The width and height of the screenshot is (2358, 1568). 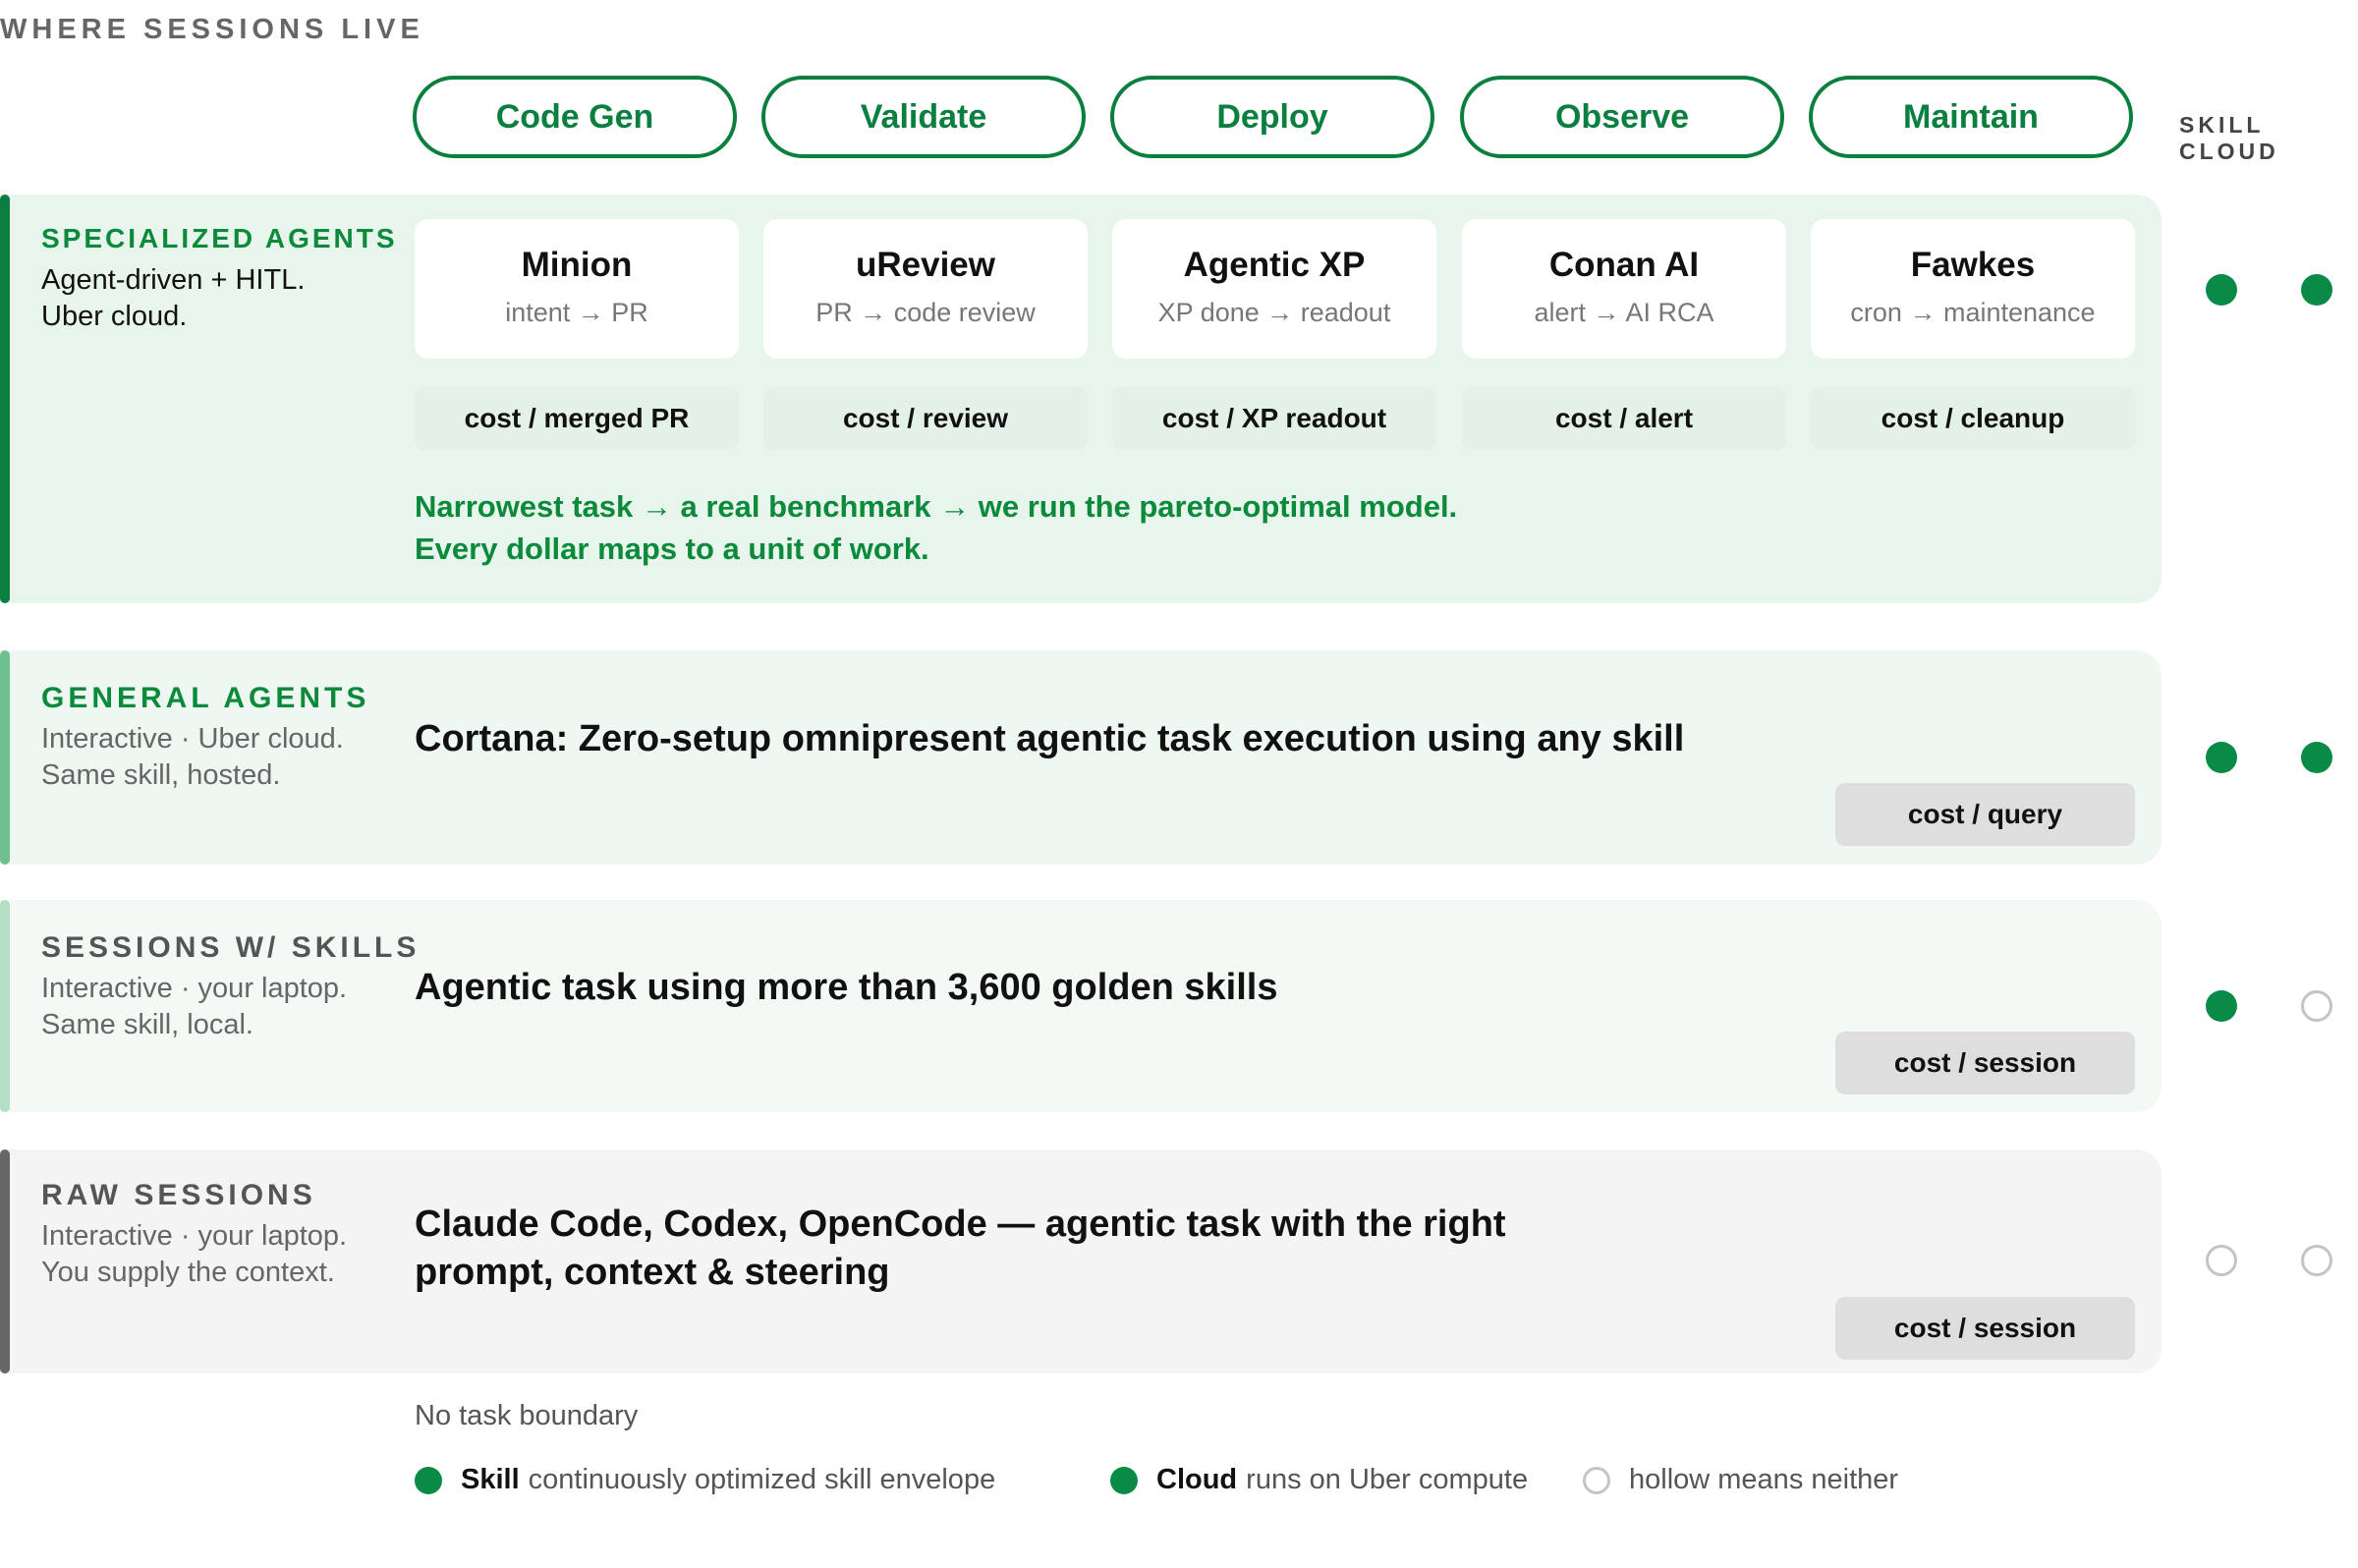 I want to click on skill-indicator-raw, so click(x=2222, y=1260).